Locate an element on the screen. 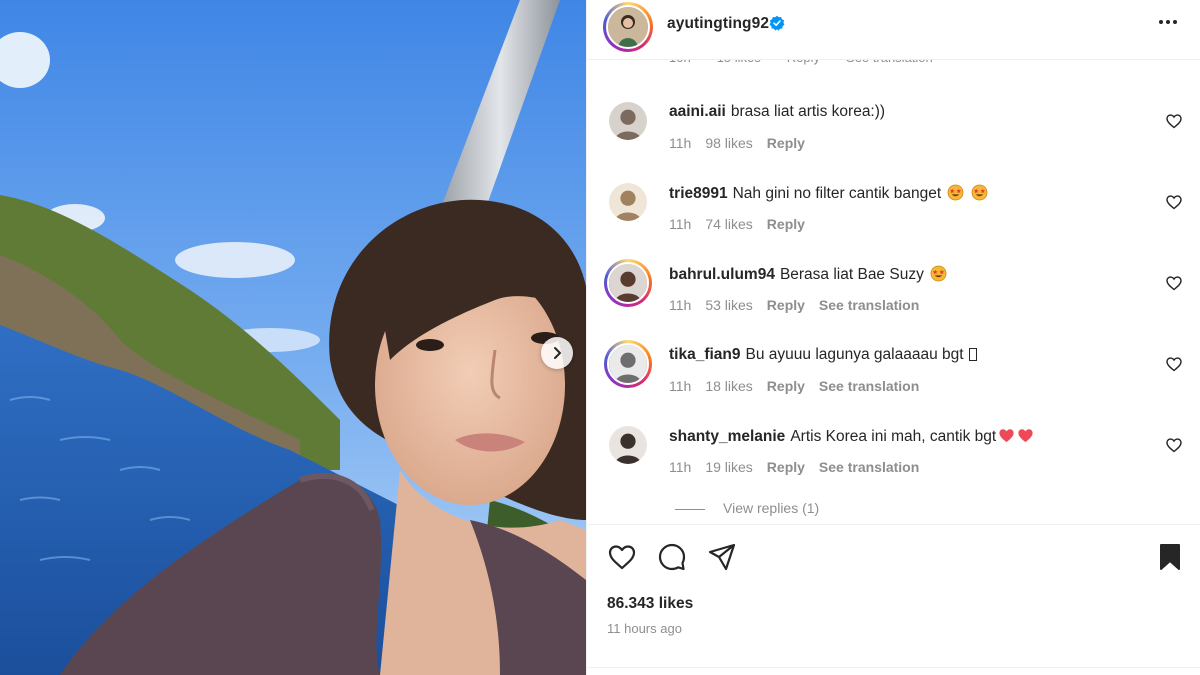 The width and height of the screenshot is (1200, 675). comment-body: brasa liat artis korea:)) is located at coordinates (808, 111).